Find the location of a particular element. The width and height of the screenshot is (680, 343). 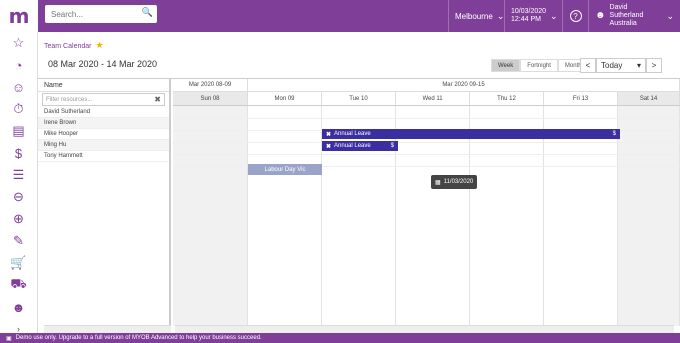

search-icon: 🔍 is located at coordinates (147, 12).